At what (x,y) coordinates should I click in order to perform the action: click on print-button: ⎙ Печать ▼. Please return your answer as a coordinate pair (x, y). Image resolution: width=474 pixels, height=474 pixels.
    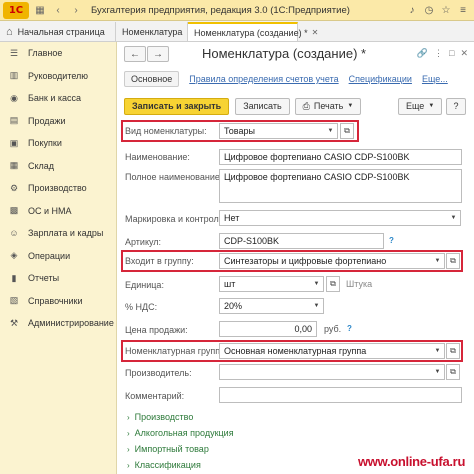
    Looking at the image, I should click on (328, 106).